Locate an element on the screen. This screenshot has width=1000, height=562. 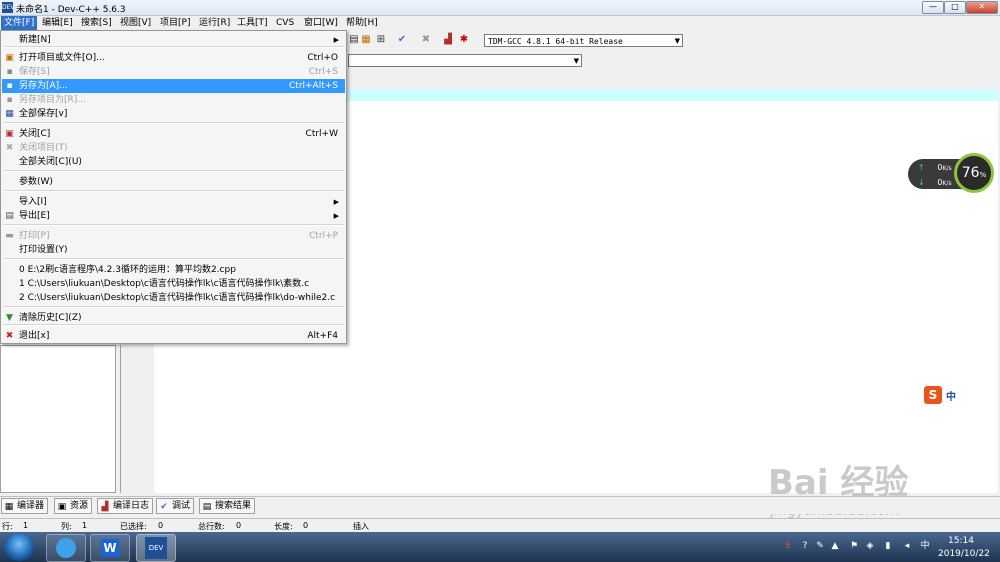
file-menu-item: ▦ 全部保存[v] is located at coordinates (173, 114).